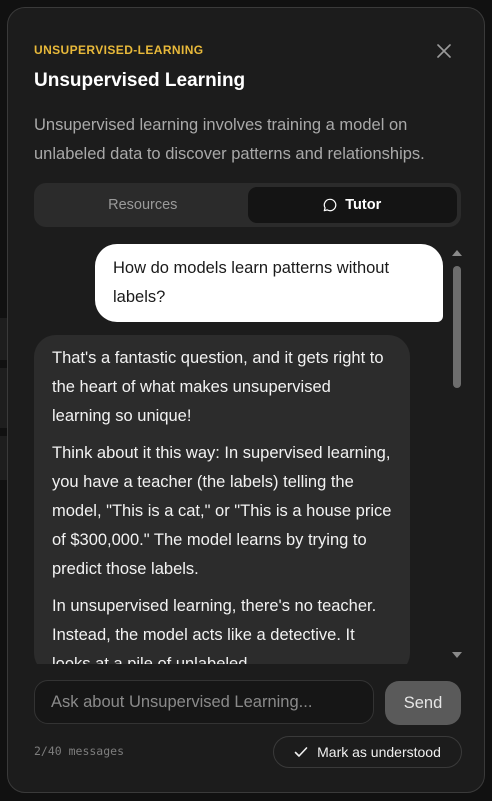 This screenshot has height=801, width=492. I want to click on scroll-down-arrow, so click(457, 655).